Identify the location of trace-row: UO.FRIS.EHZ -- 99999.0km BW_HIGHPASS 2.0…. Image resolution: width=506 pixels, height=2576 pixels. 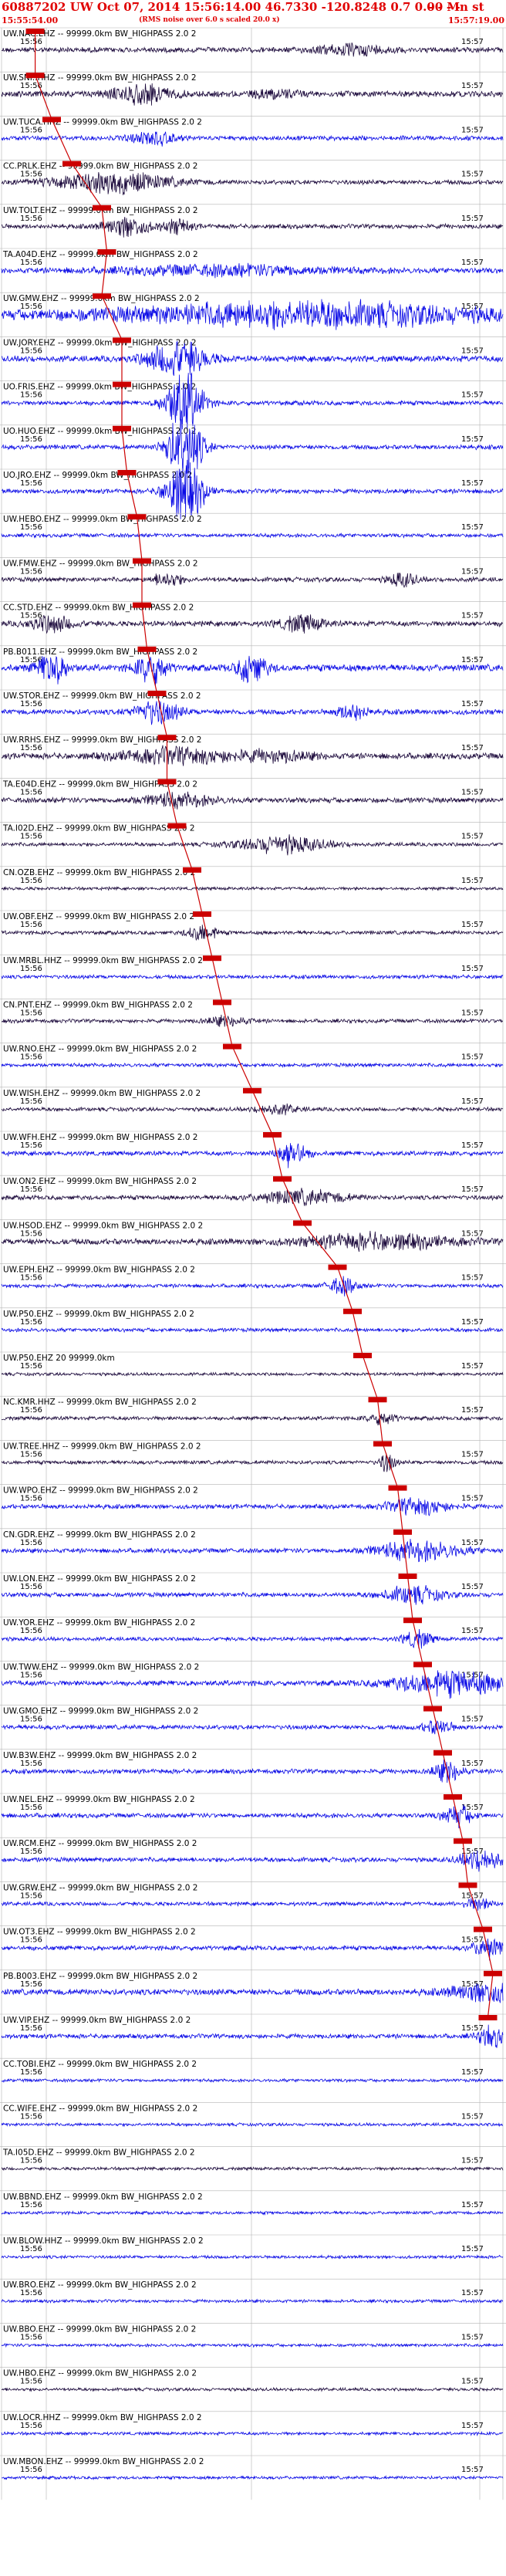
(253, 401).